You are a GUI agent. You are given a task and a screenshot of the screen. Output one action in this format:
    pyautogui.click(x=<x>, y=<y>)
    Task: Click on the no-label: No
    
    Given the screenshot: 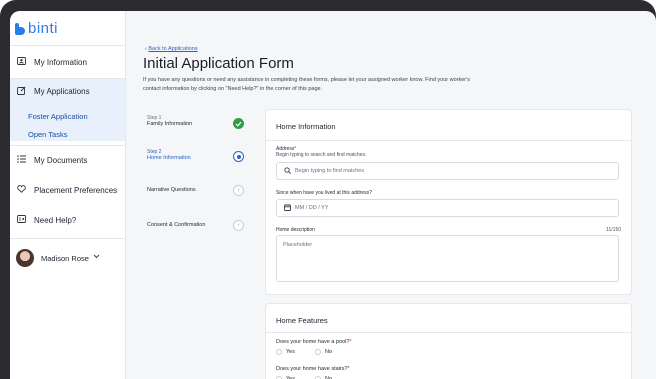 What is the action you would take?
    pyautogui.click(x=328, y=352)
    